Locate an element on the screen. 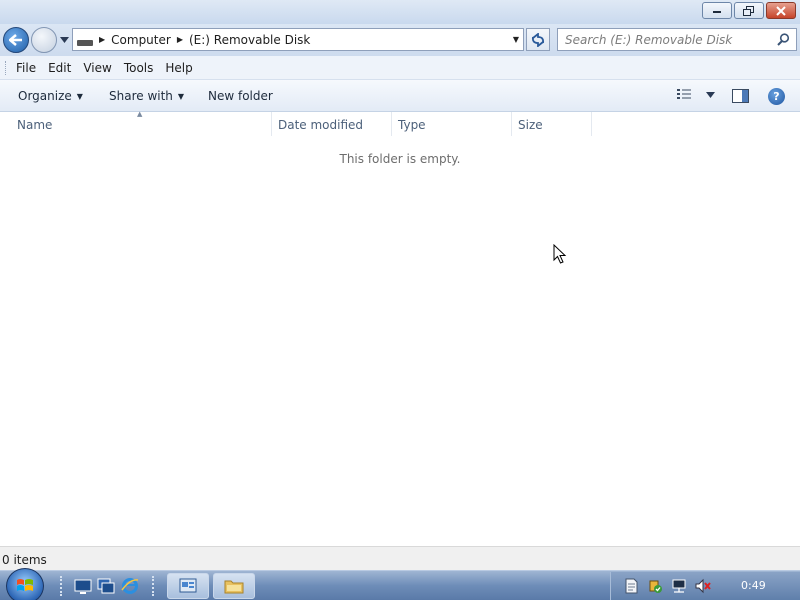 Image resolution: width=800 pixels, height=600 pixels. removable-drive-icon is located at coordinates (85, 42).